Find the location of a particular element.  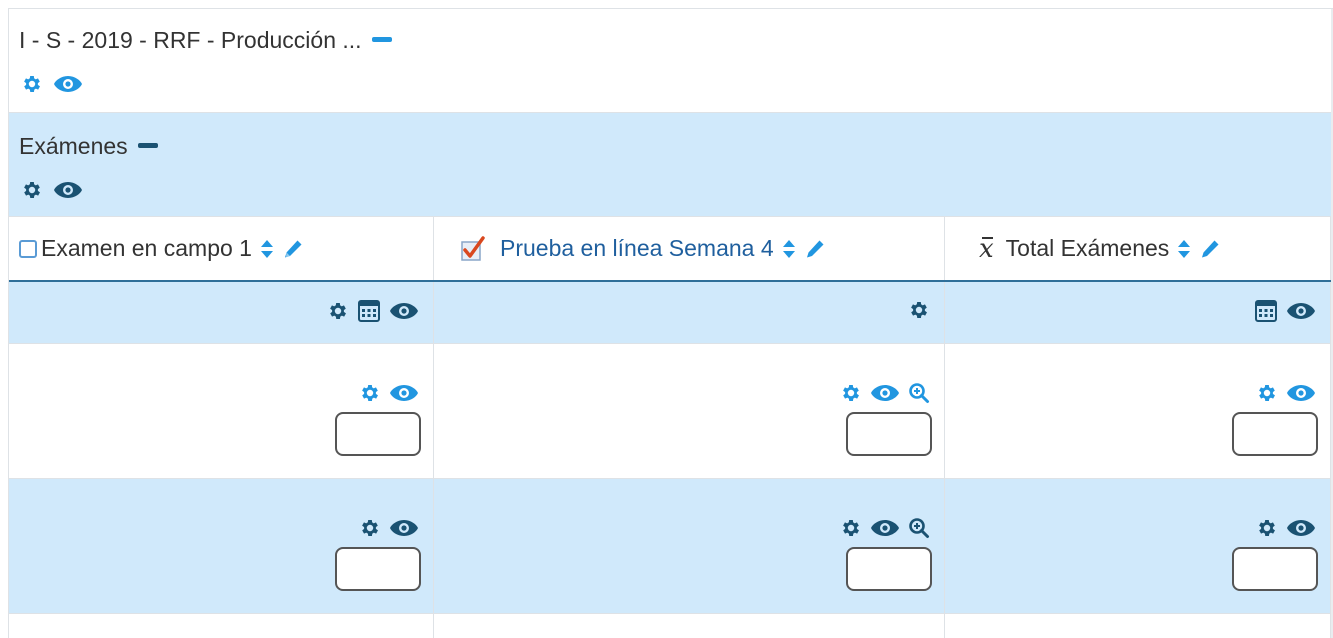

column-name: Examen en campo 1 is located at coordinates (146, 248).